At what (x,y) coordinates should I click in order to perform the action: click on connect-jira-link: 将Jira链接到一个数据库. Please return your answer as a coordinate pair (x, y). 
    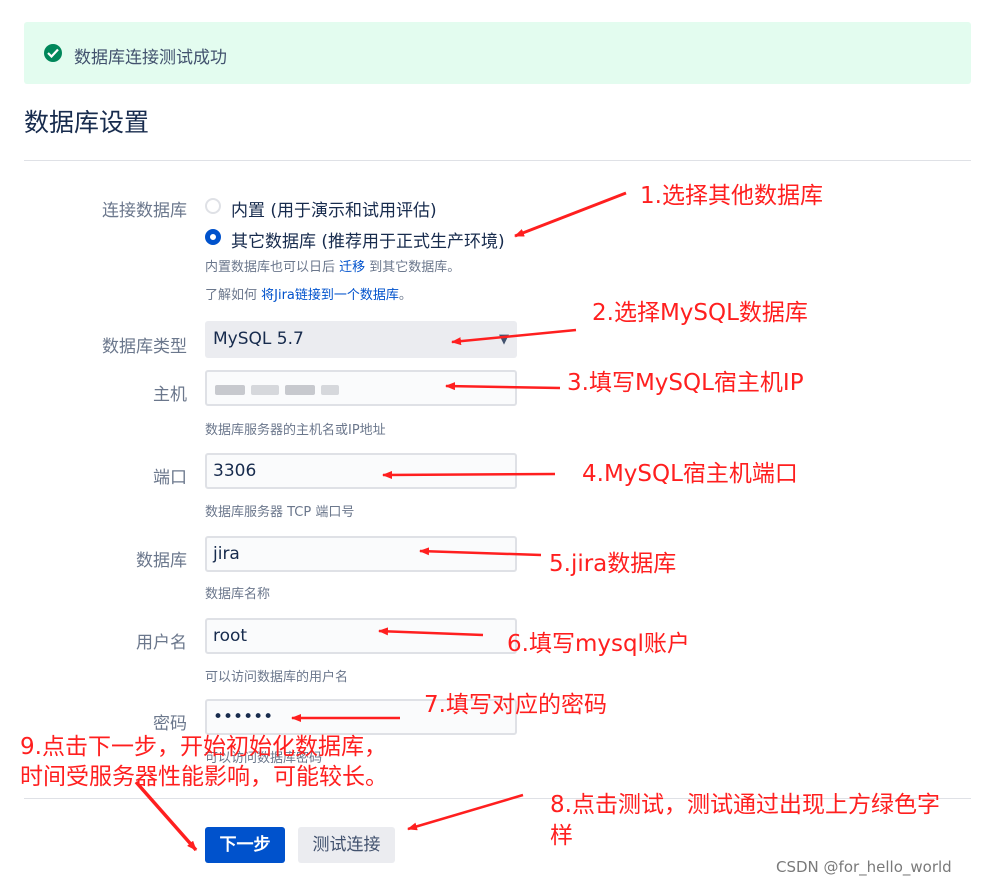
    Looking at the image, I should click on (330, 295).